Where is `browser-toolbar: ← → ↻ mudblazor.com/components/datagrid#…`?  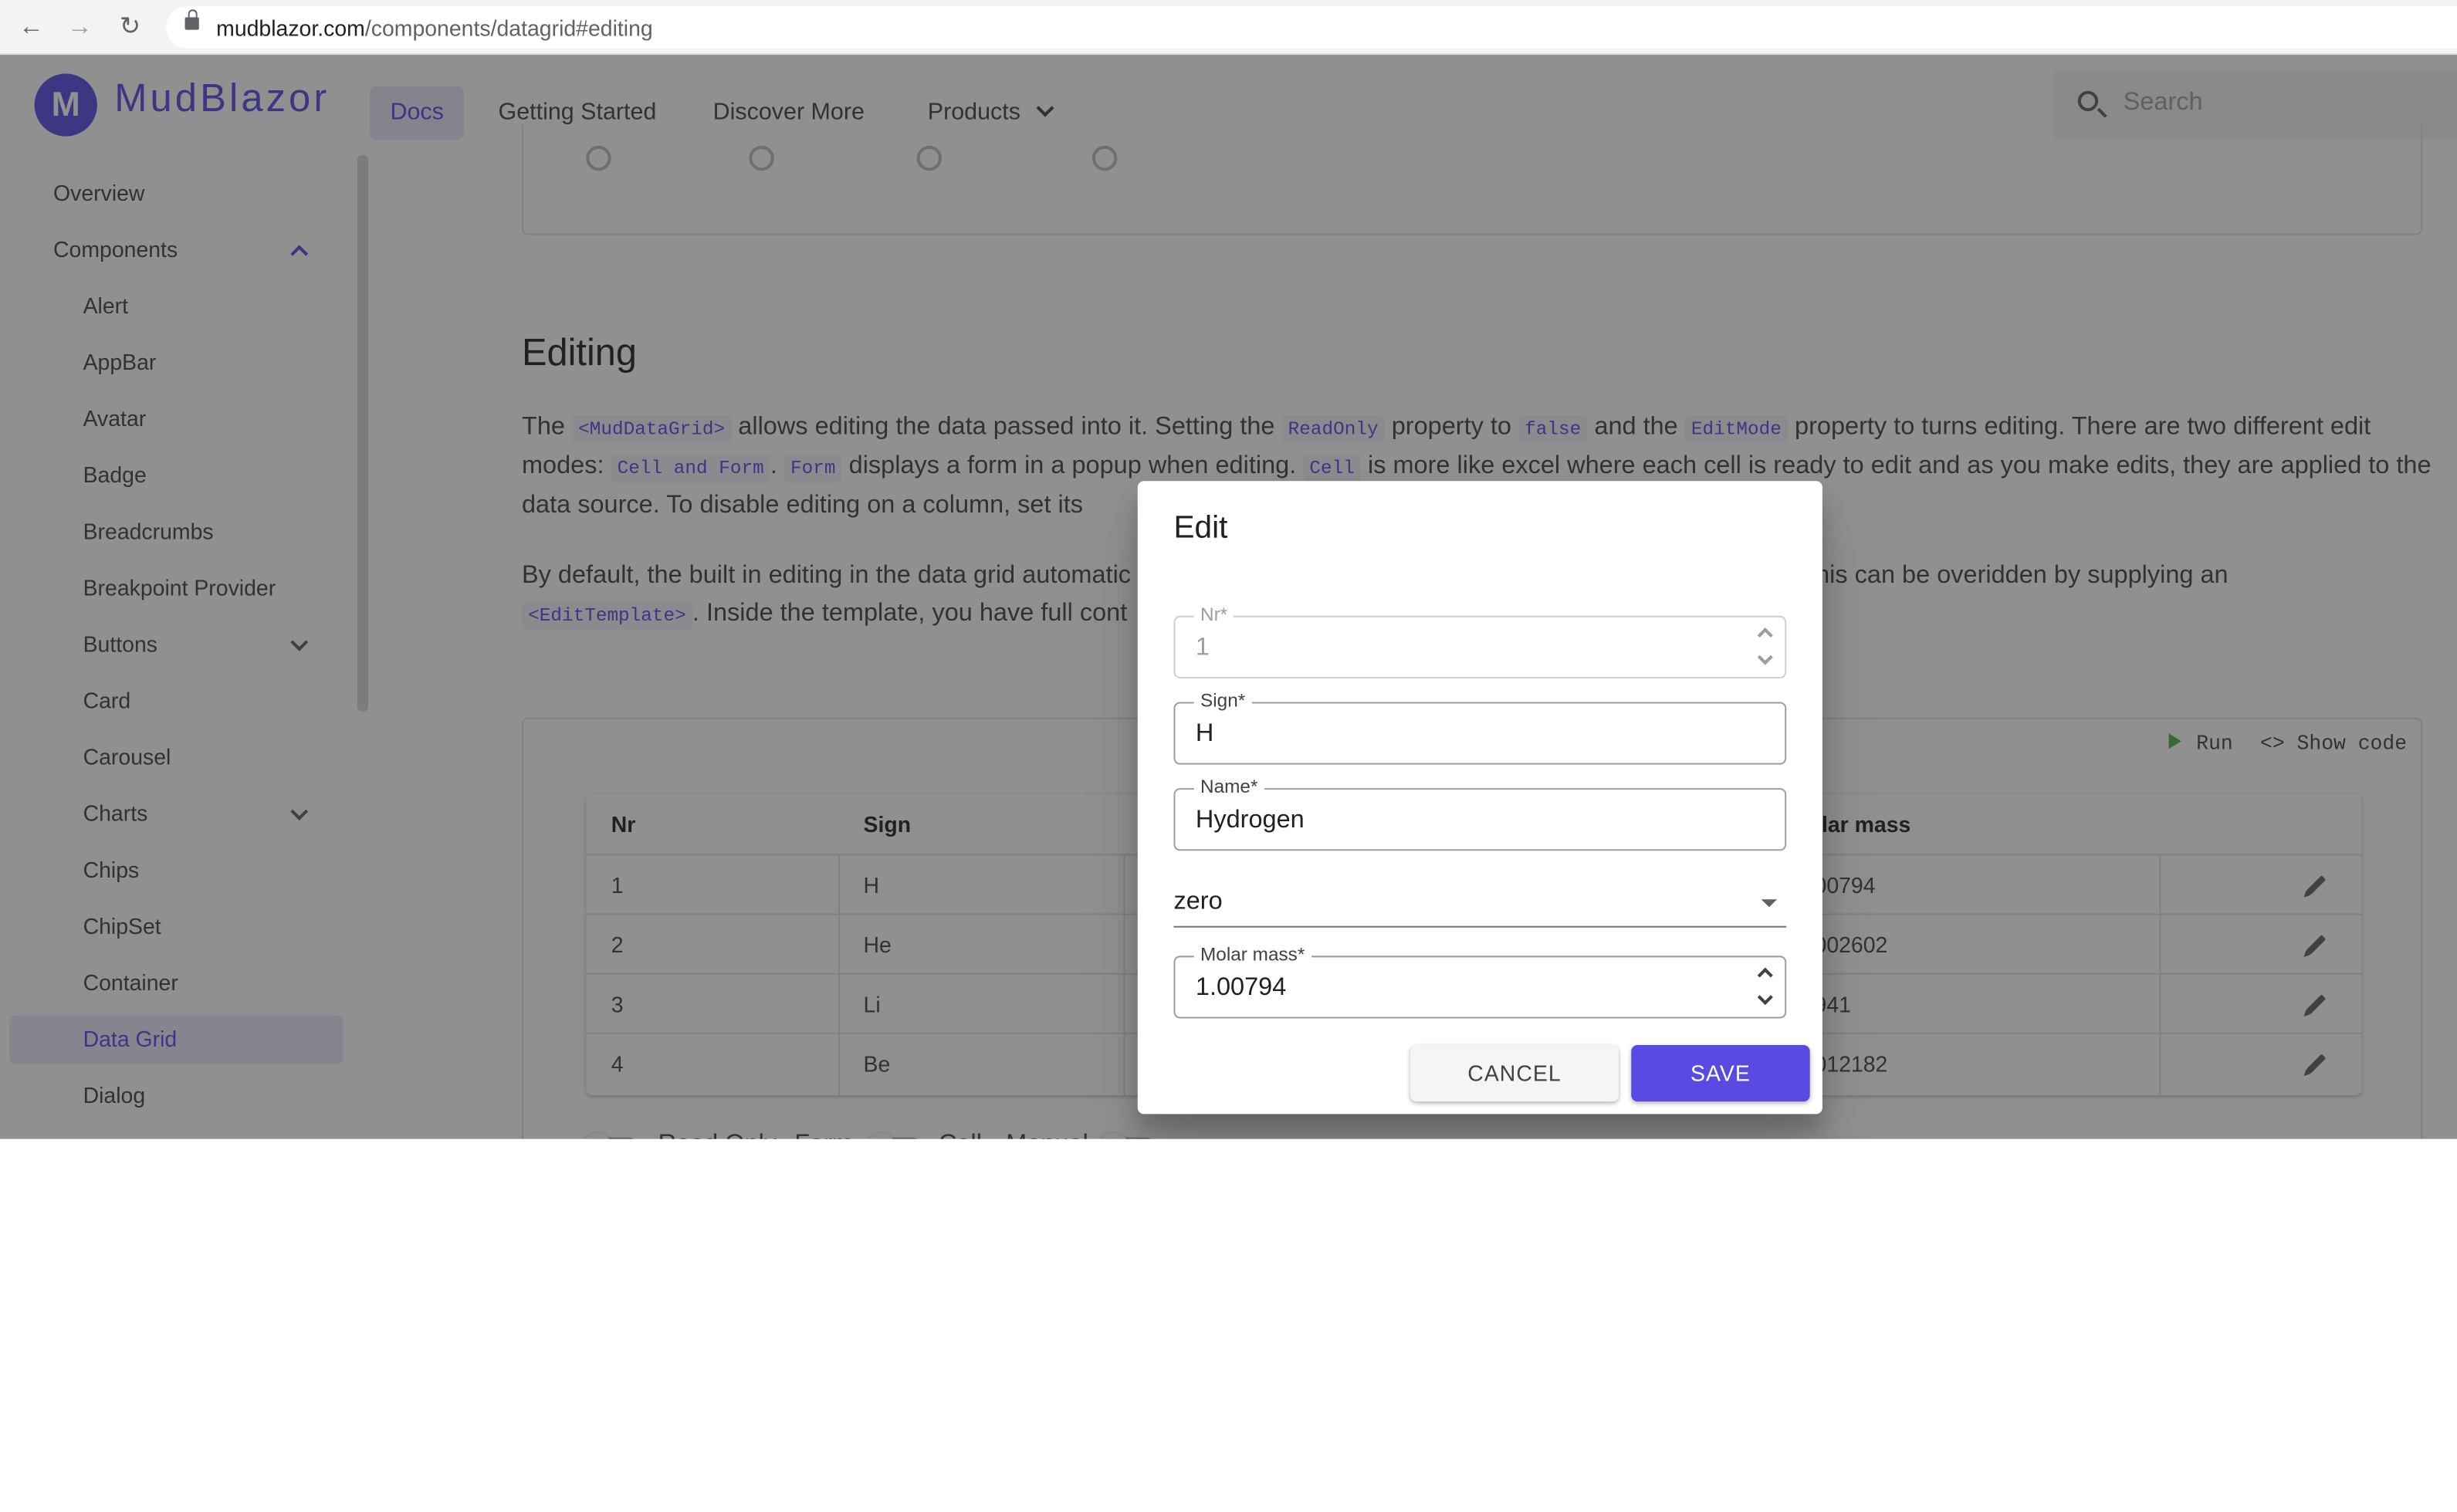
browser-toolbar: ← → ↻ mudblazor.com/components/datagrid#… is located at coordinates (1228, 28).